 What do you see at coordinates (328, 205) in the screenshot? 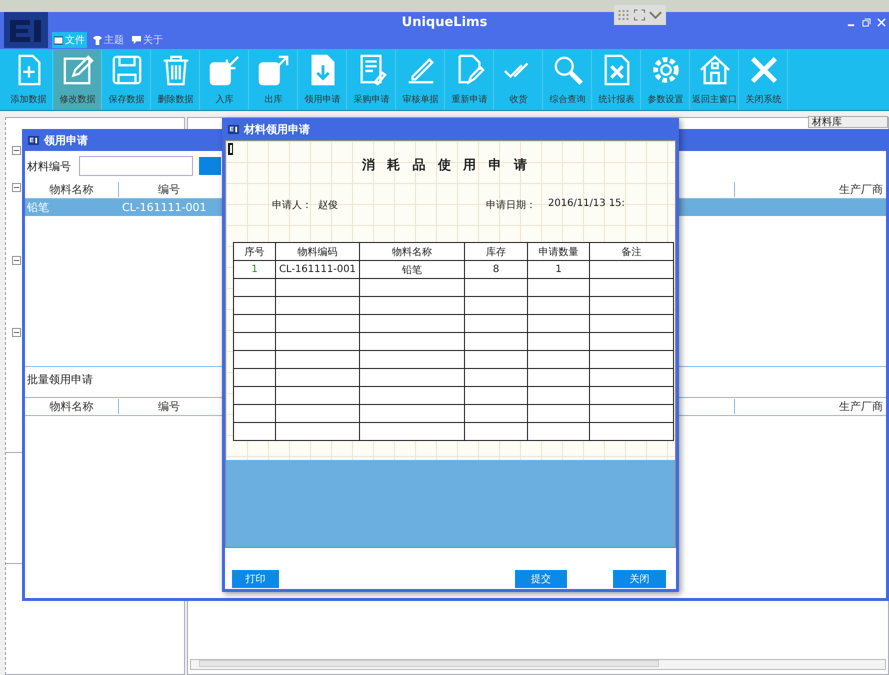
I see `applicant-name: 赵俊` at bounding box center [328, 205].